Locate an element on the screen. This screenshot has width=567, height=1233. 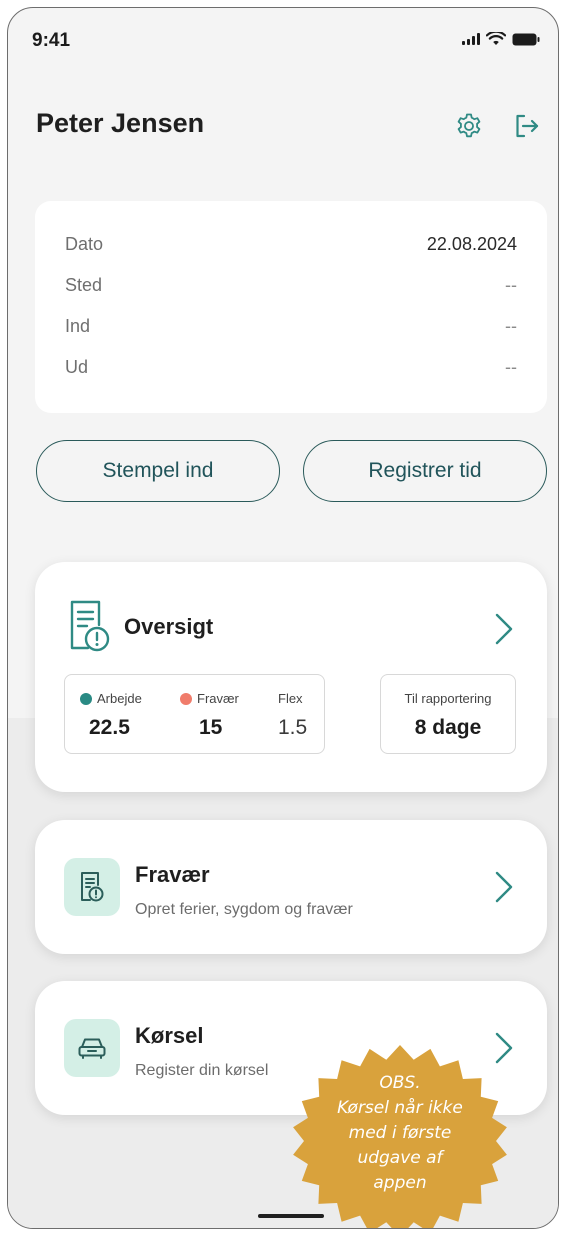
reporting-label: Til rapportering is located at coordinates (448, 698).